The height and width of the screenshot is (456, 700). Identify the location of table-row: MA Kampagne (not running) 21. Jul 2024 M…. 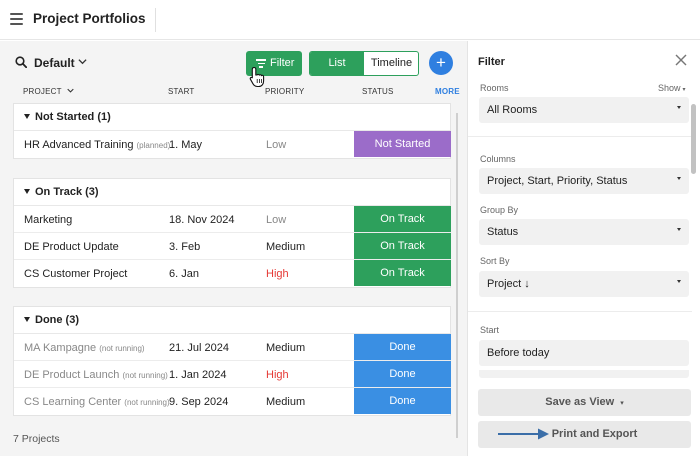
(232, 347).